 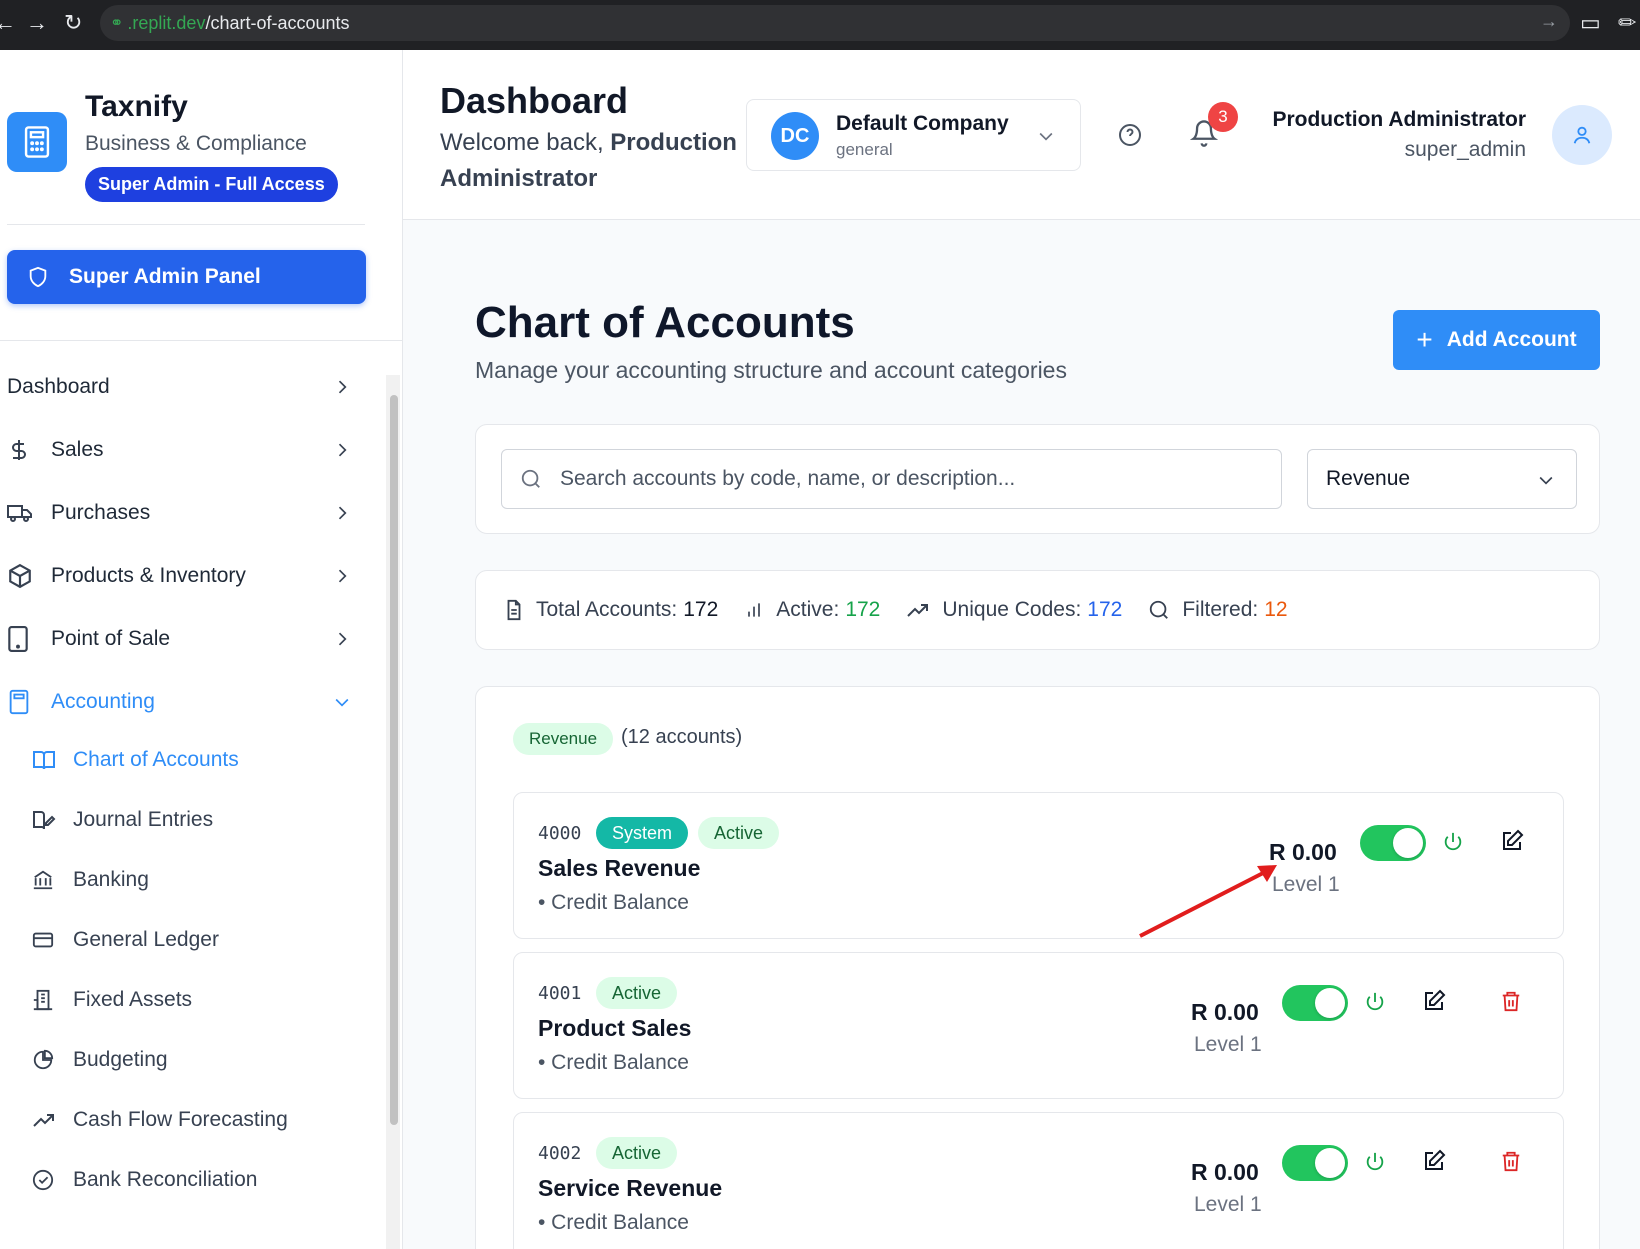 What do you see at coordinates (1627, 23) in the screenshot?
I see `extension-icon: ✏` at bounding box center [1627, 23].